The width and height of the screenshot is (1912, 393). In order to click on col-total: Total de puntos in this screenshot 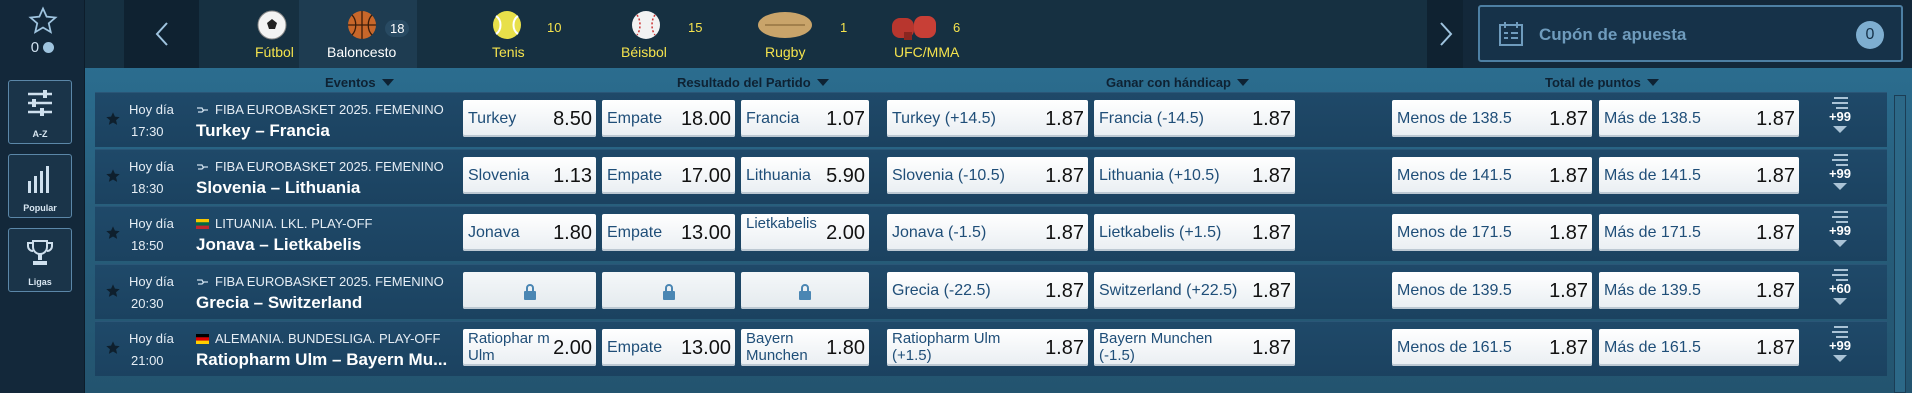, I will do `click(1602, 82)`.